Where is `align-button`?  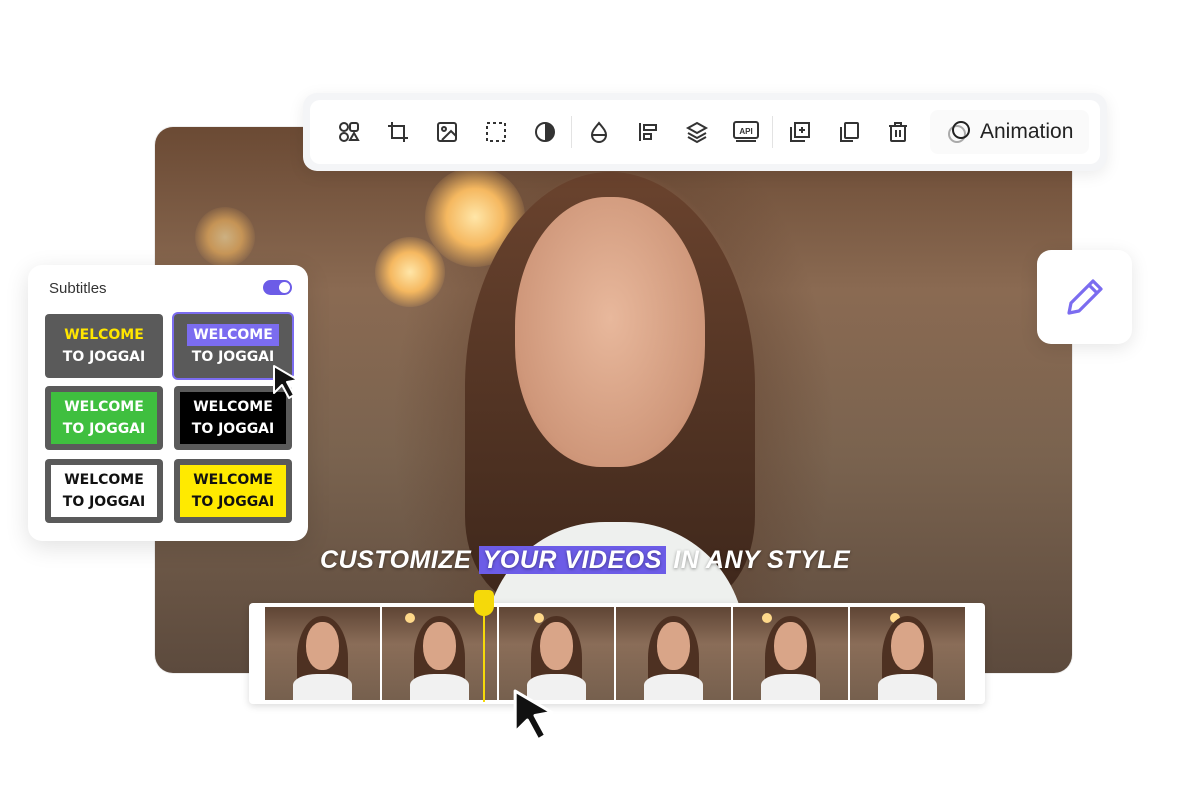
align-button is located at coordinates (647, 132).